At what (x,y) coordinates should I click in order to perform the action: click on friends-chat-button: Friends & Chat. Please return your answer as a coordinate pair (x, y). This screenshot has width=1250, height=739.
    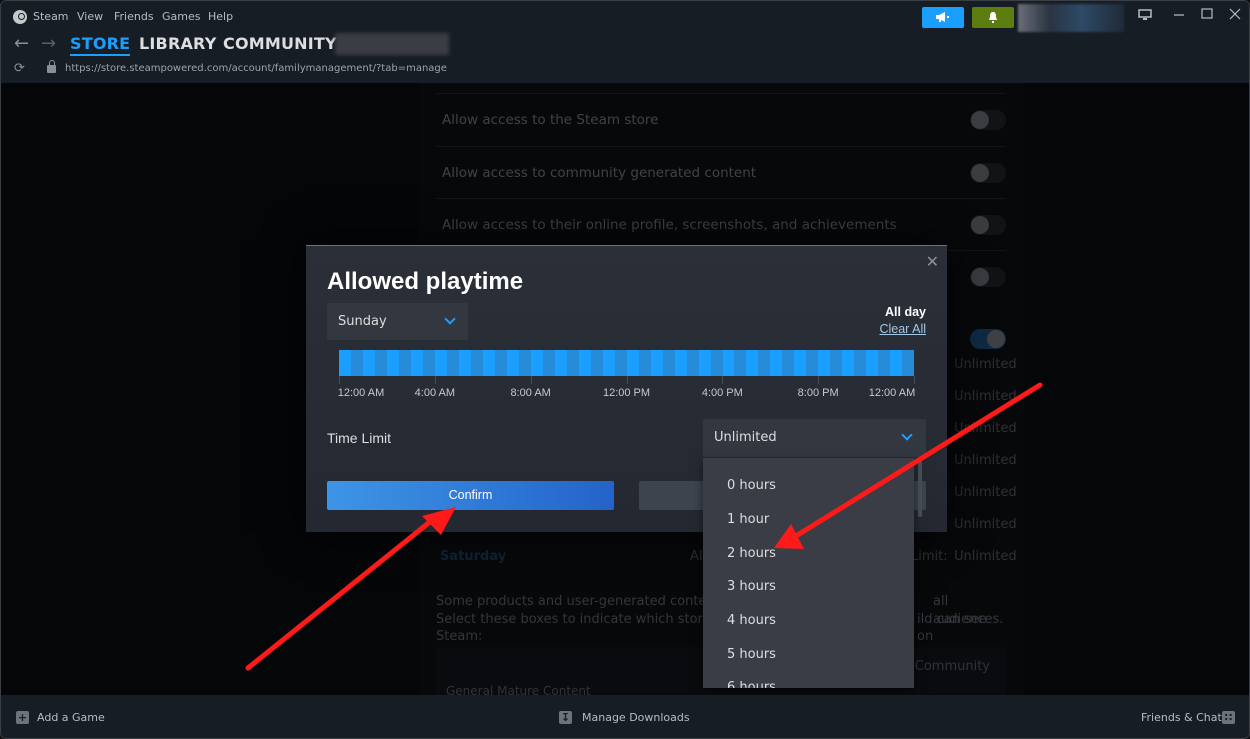
    Looking at the image, I should click on (1181, 717).